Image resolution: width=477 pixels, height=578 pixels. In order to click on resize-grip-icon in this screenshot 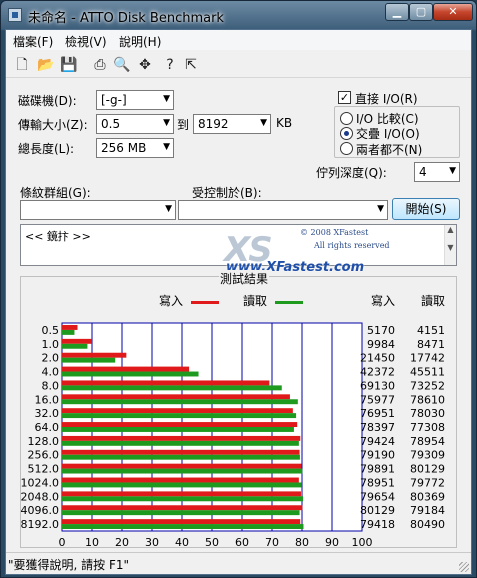, I will do `click(464, 567)`.